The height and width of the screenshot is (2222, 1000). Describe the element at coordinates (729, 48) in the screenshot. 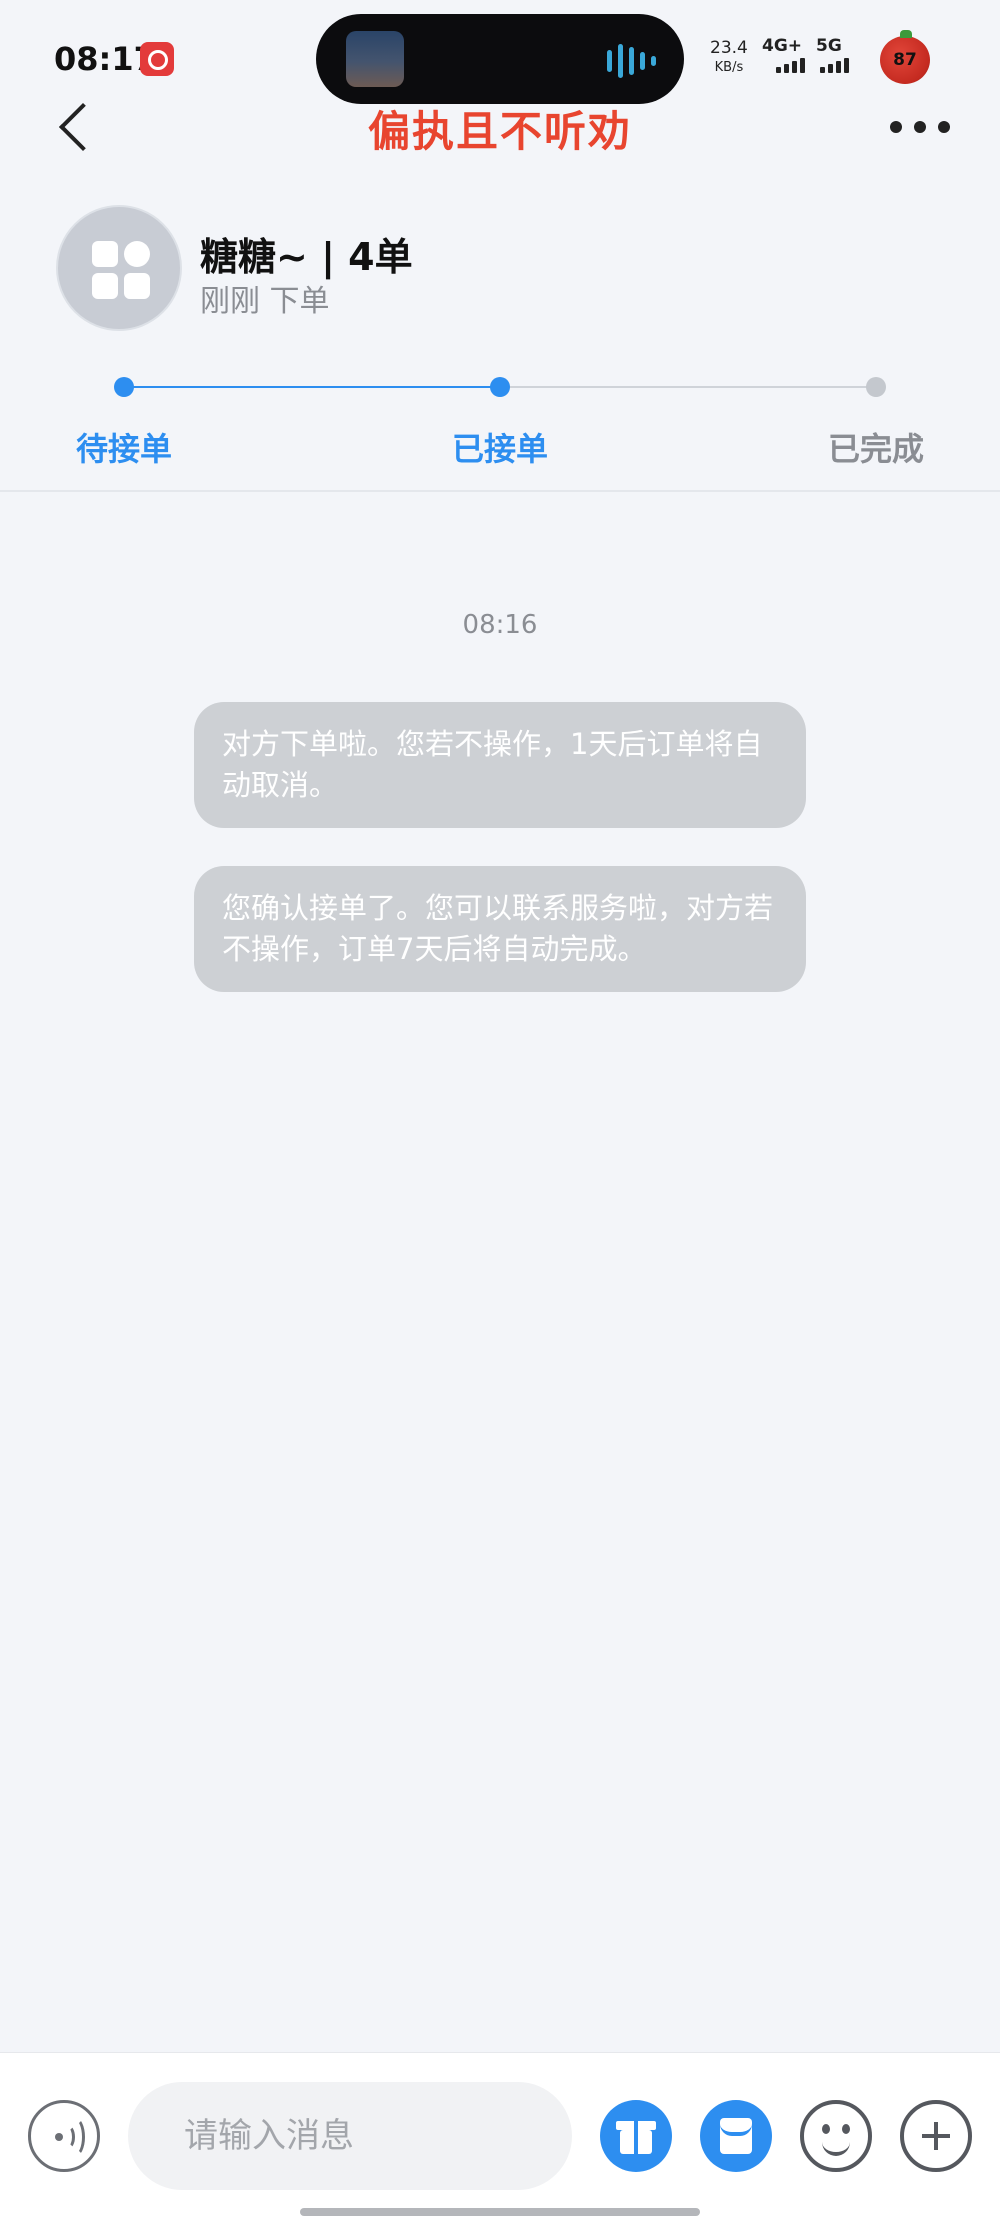

I see `network-speed-value: 23.4` at that location.